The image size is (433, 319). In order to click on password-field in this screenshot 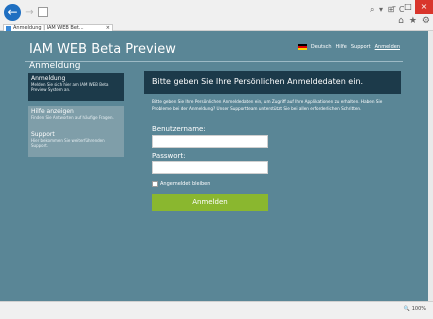, I will do `click(210, 167)`.